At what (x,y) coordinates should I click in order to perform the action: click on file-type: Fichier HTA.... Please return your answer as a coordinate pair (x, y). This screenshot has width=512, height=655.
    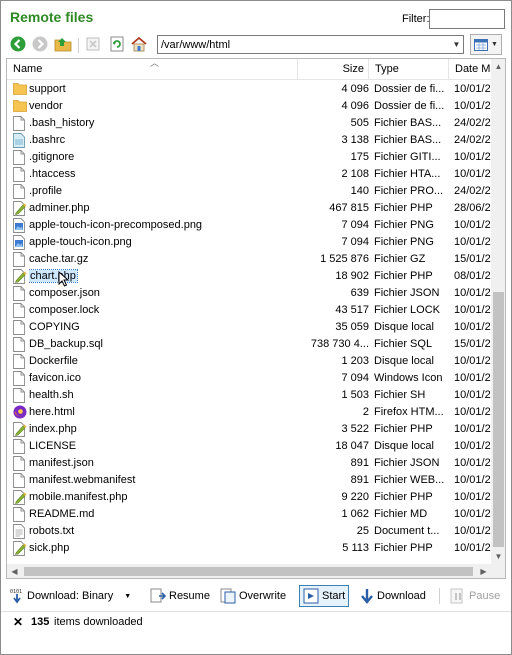
    Looking at the image, I should click on (411, 174).